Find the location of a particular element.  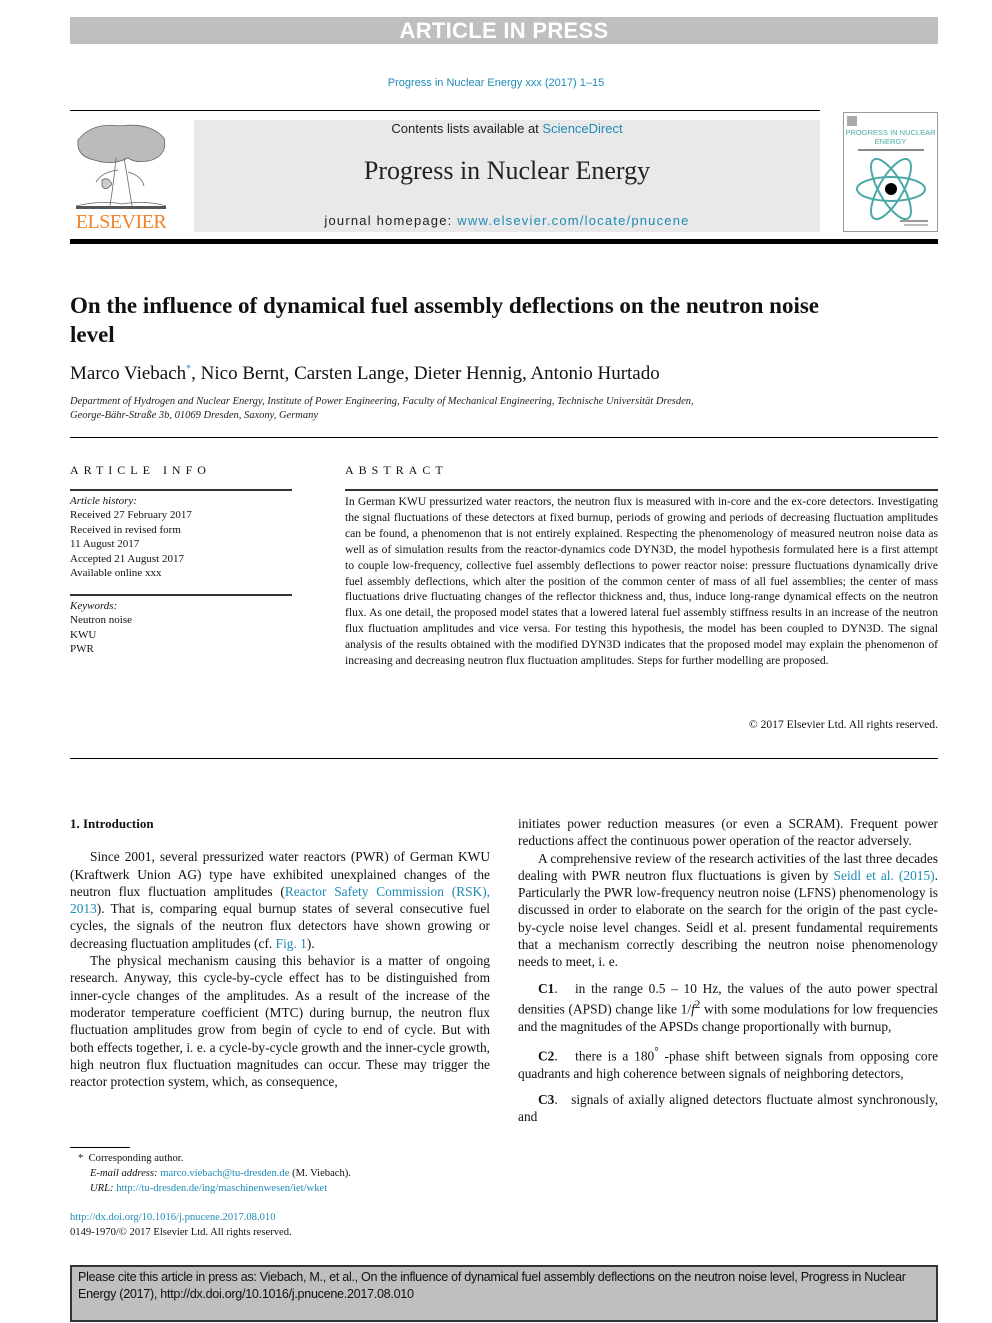

author-name: Nico Bernt is located at coordinates (242, 373).